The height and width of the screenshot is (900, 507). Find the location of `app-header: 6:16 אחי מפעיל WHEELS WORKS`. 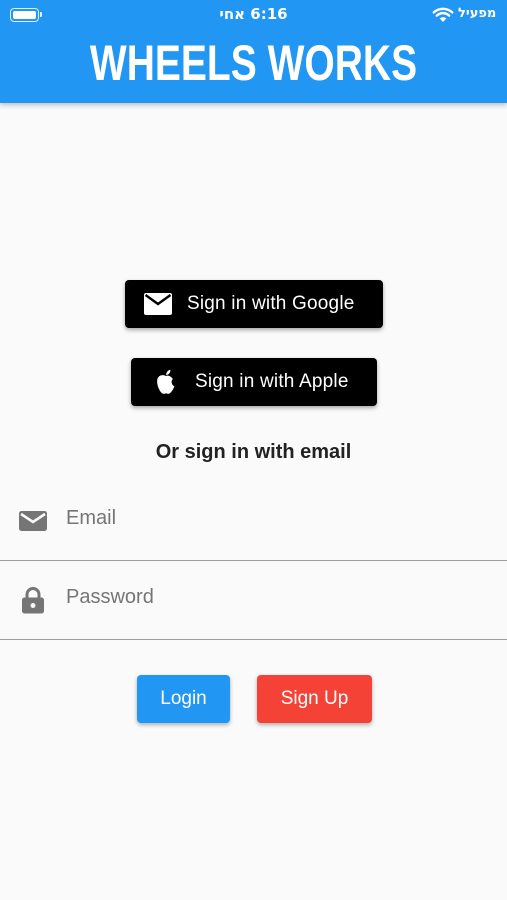

app-header: 6:16 אחי מפעיל WHEELS WORKS is located at coordinates (253, 51).